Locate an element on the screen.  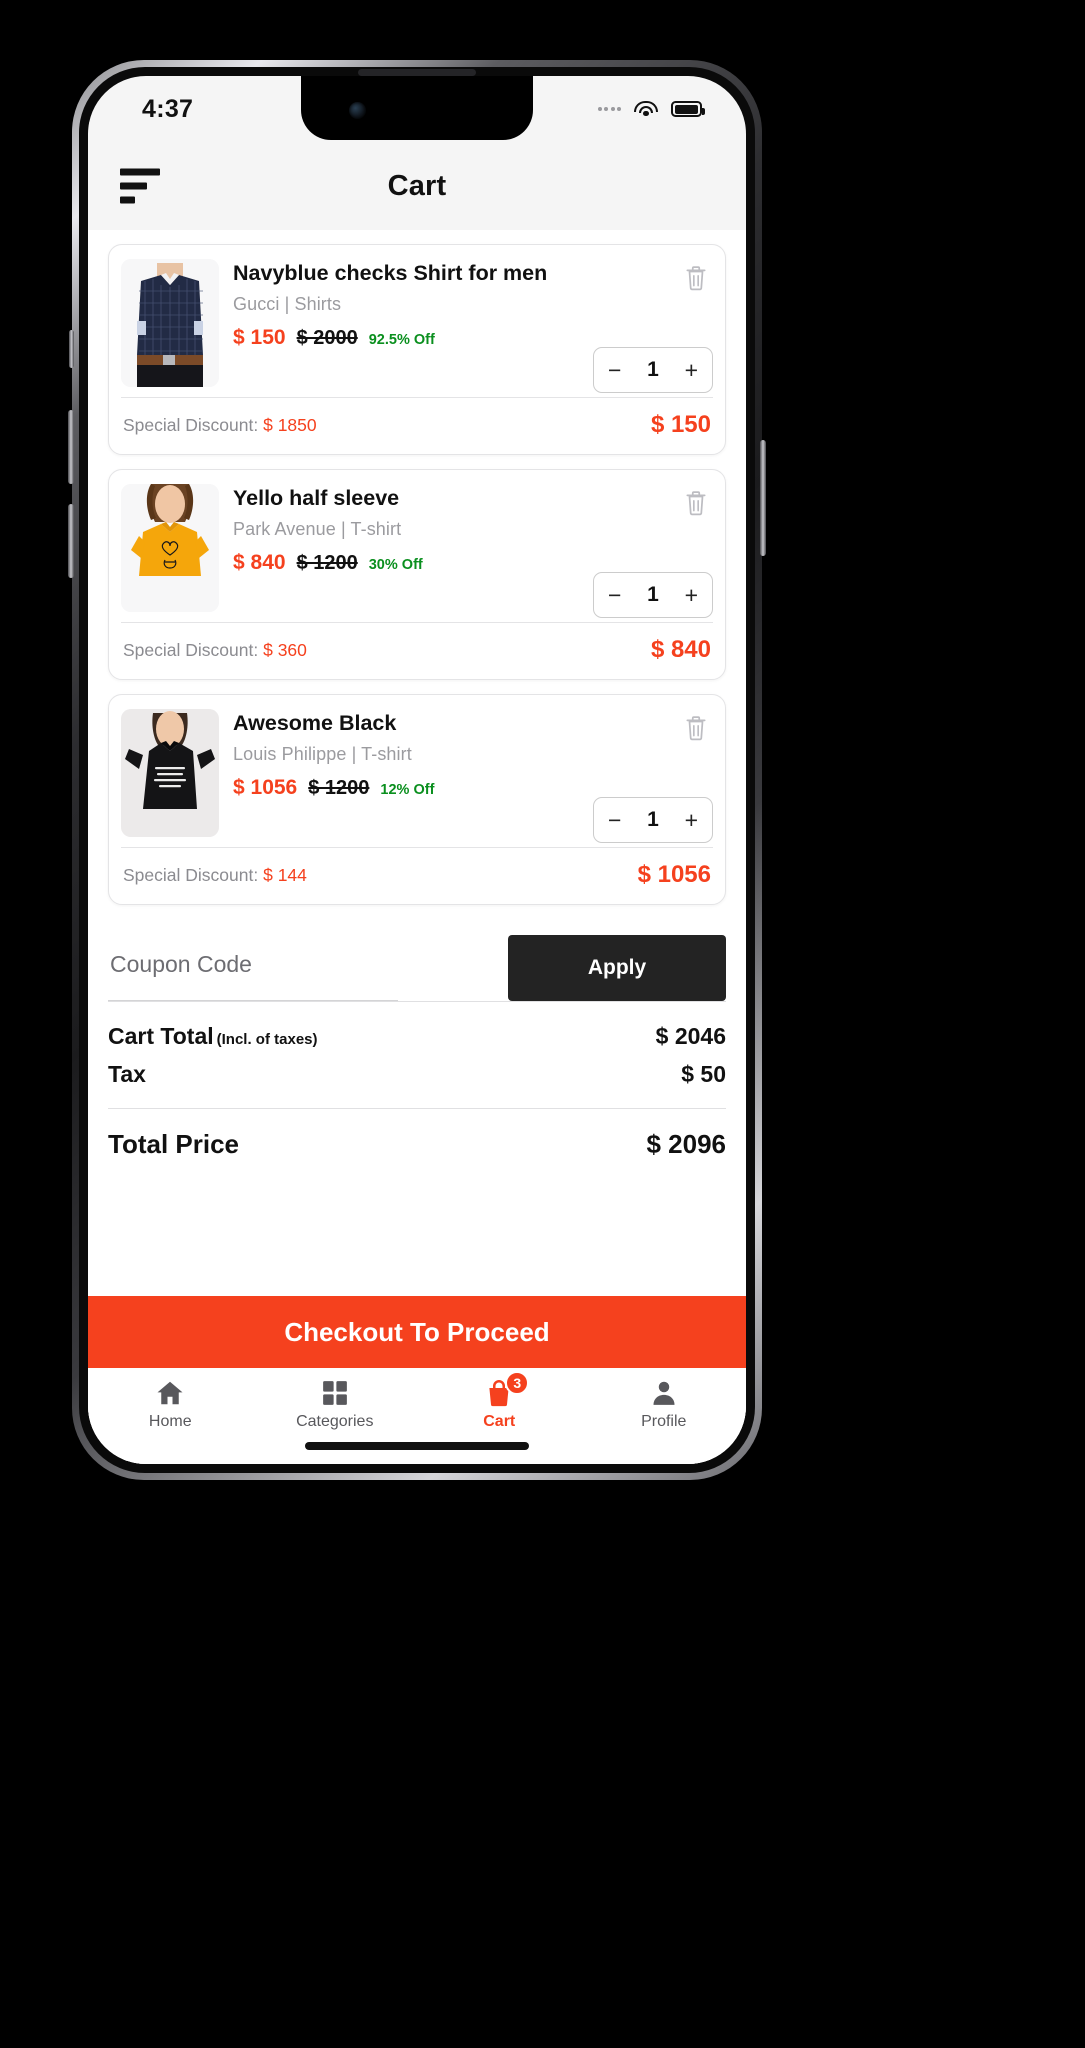
nav-label-home: Home is located at coordinates (170, 1421).